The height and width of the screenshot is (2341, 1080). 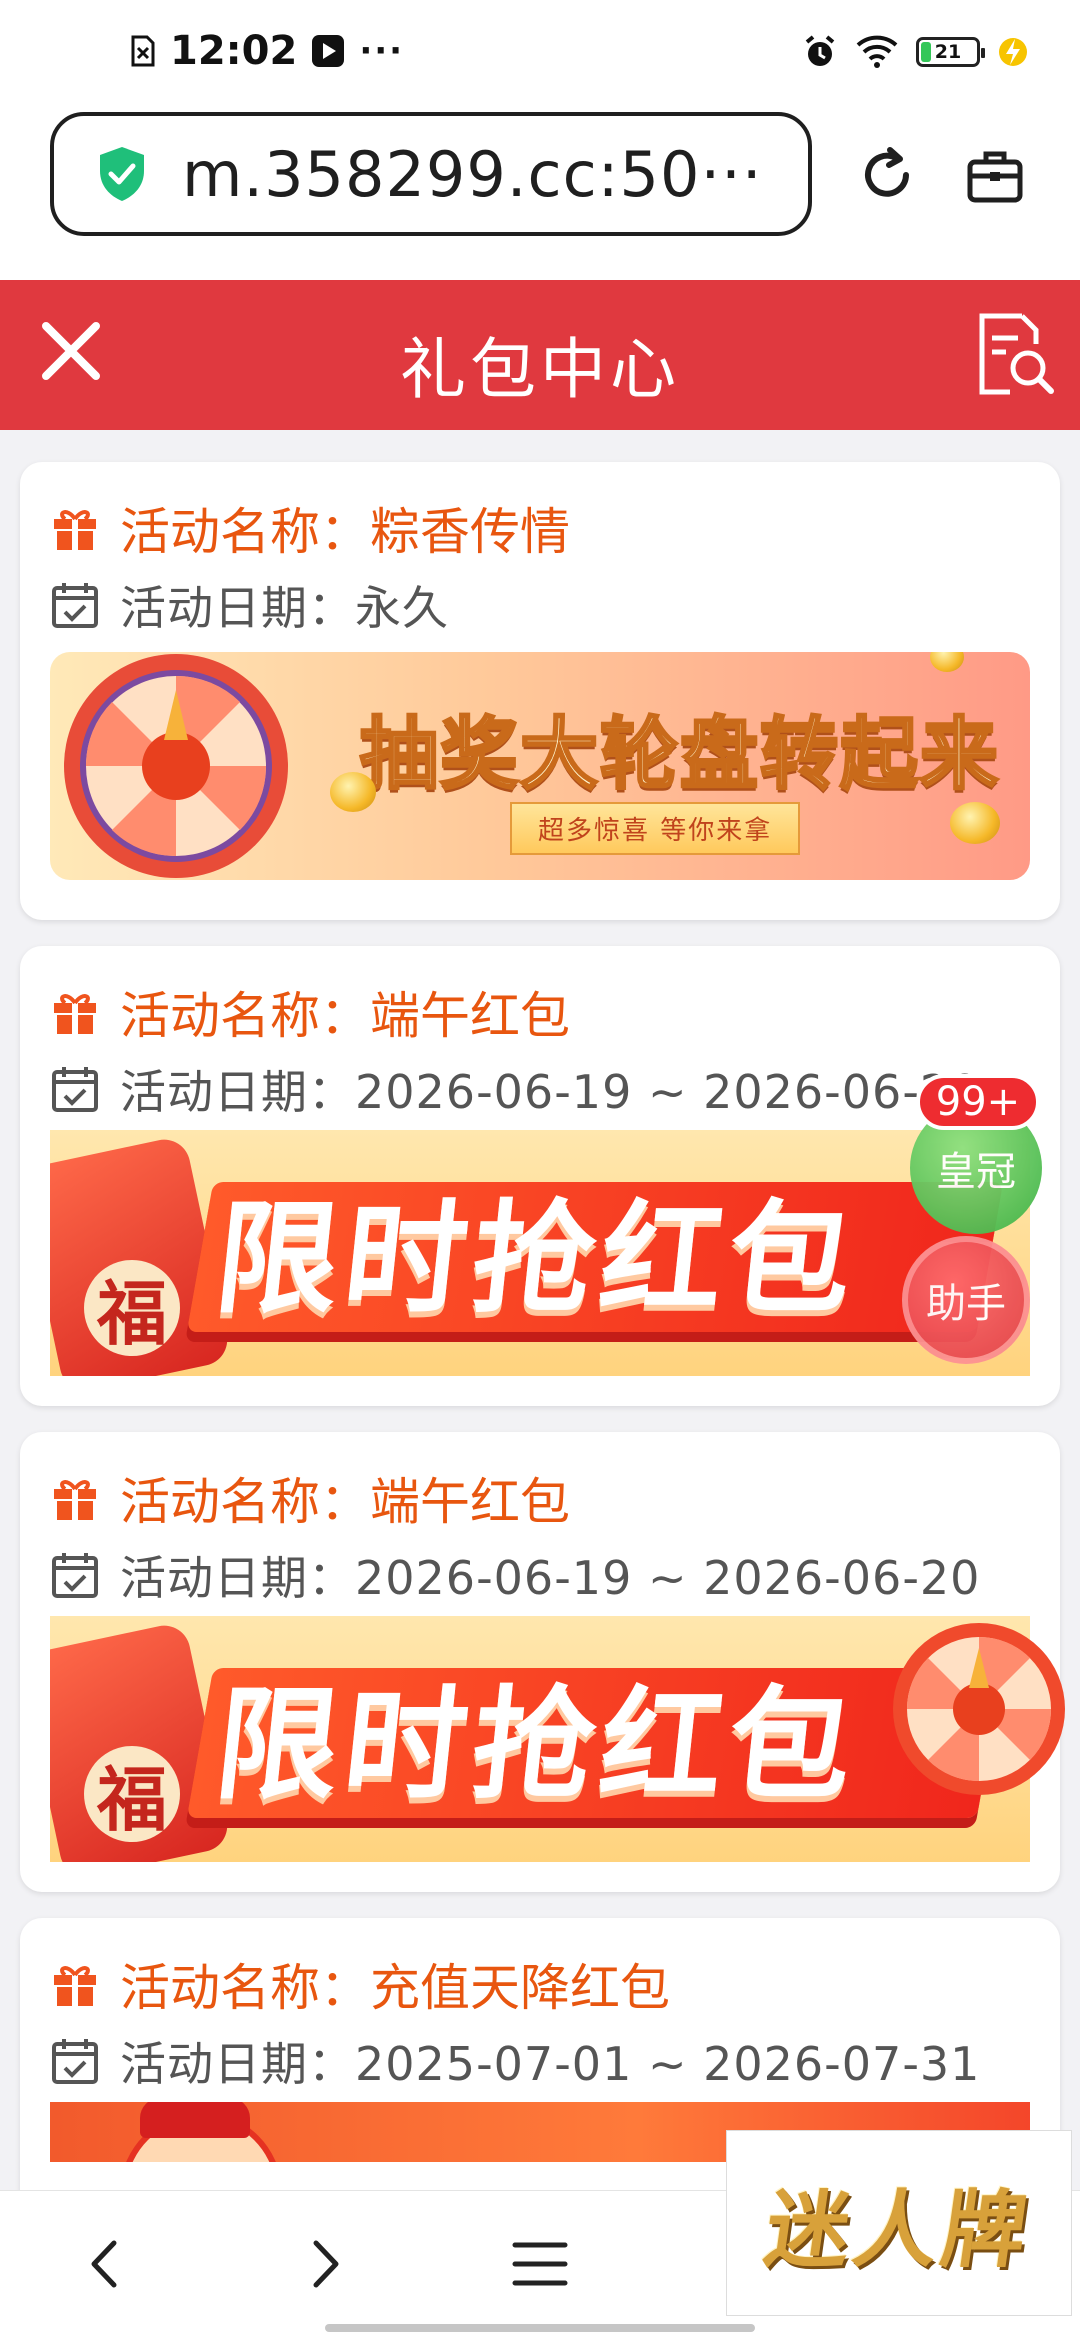 I want to click on activity-name: 活动名称：充值天降红包, so click(x=395, y=1988).